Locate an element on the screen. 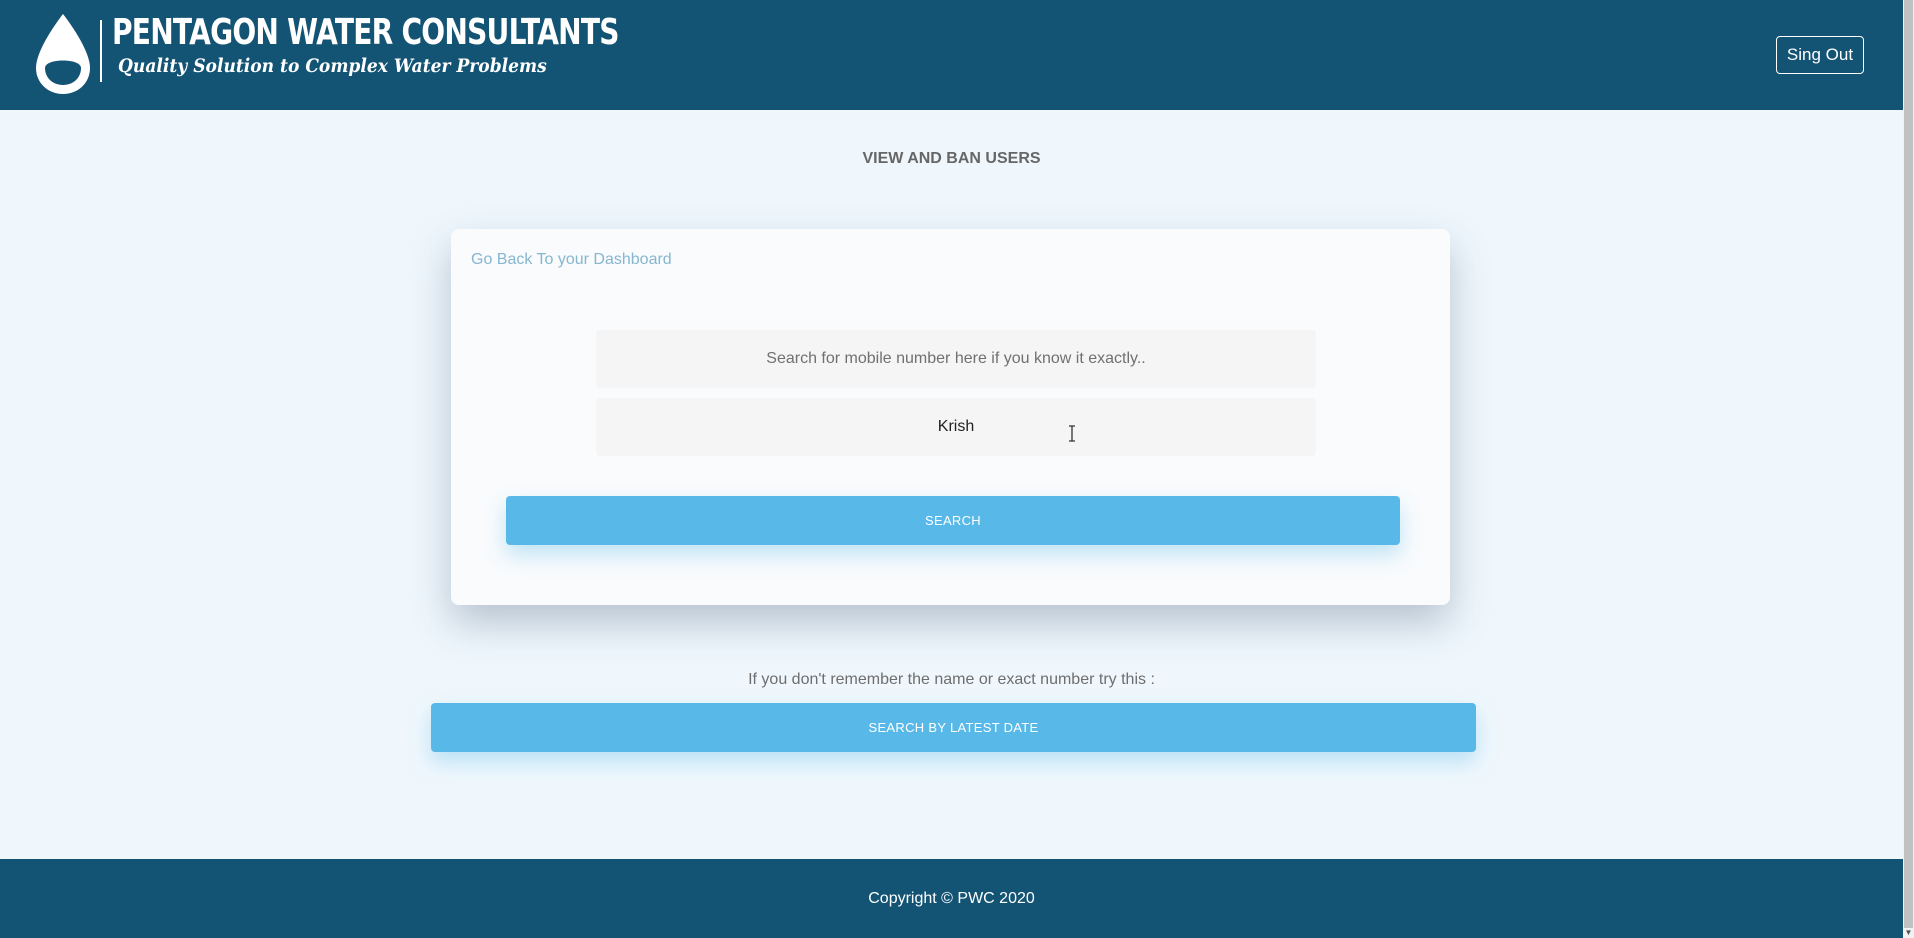 The image size is (1914, 938). brand-name: PENTAGON WATER CONSULTANTS is located at coordinates (365, 32).